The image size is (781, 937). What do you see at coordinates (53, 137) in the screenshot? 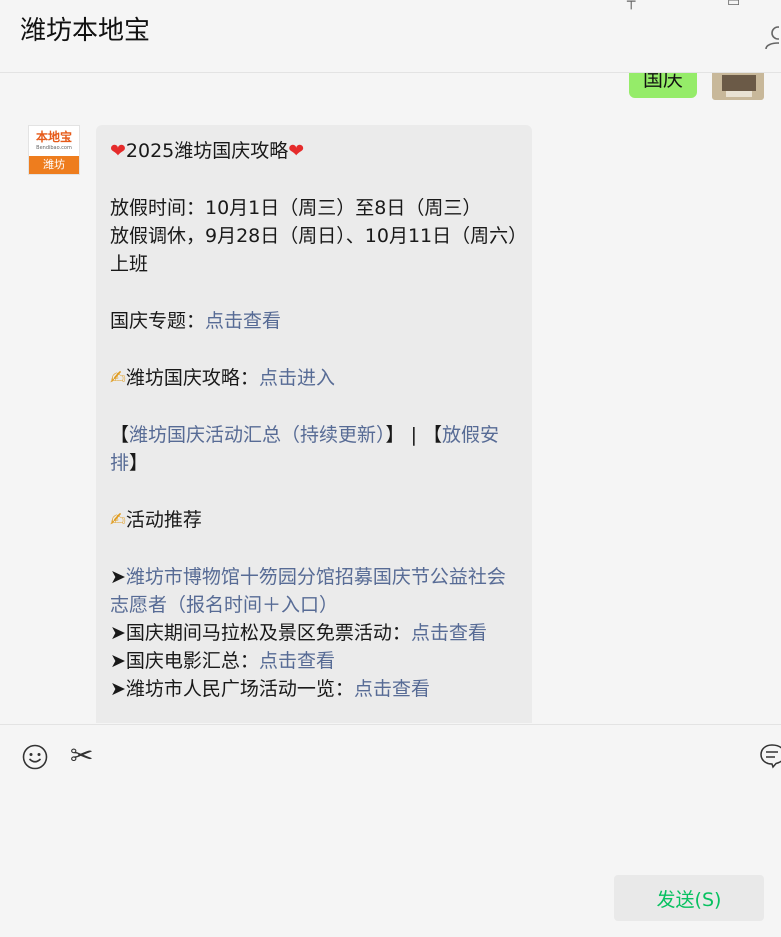
I see `avatar-logo-text: 本地宝` at bounding box center [53, 137].